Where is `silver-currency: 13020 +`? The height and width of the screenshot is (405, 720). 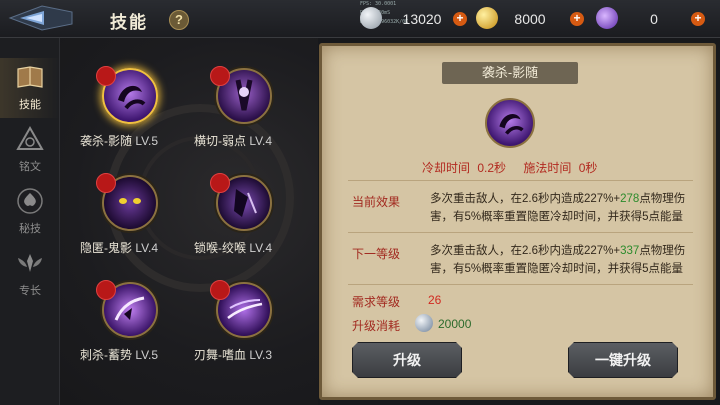 silver-currency: 13020 + is located at coordinates (415, 19).